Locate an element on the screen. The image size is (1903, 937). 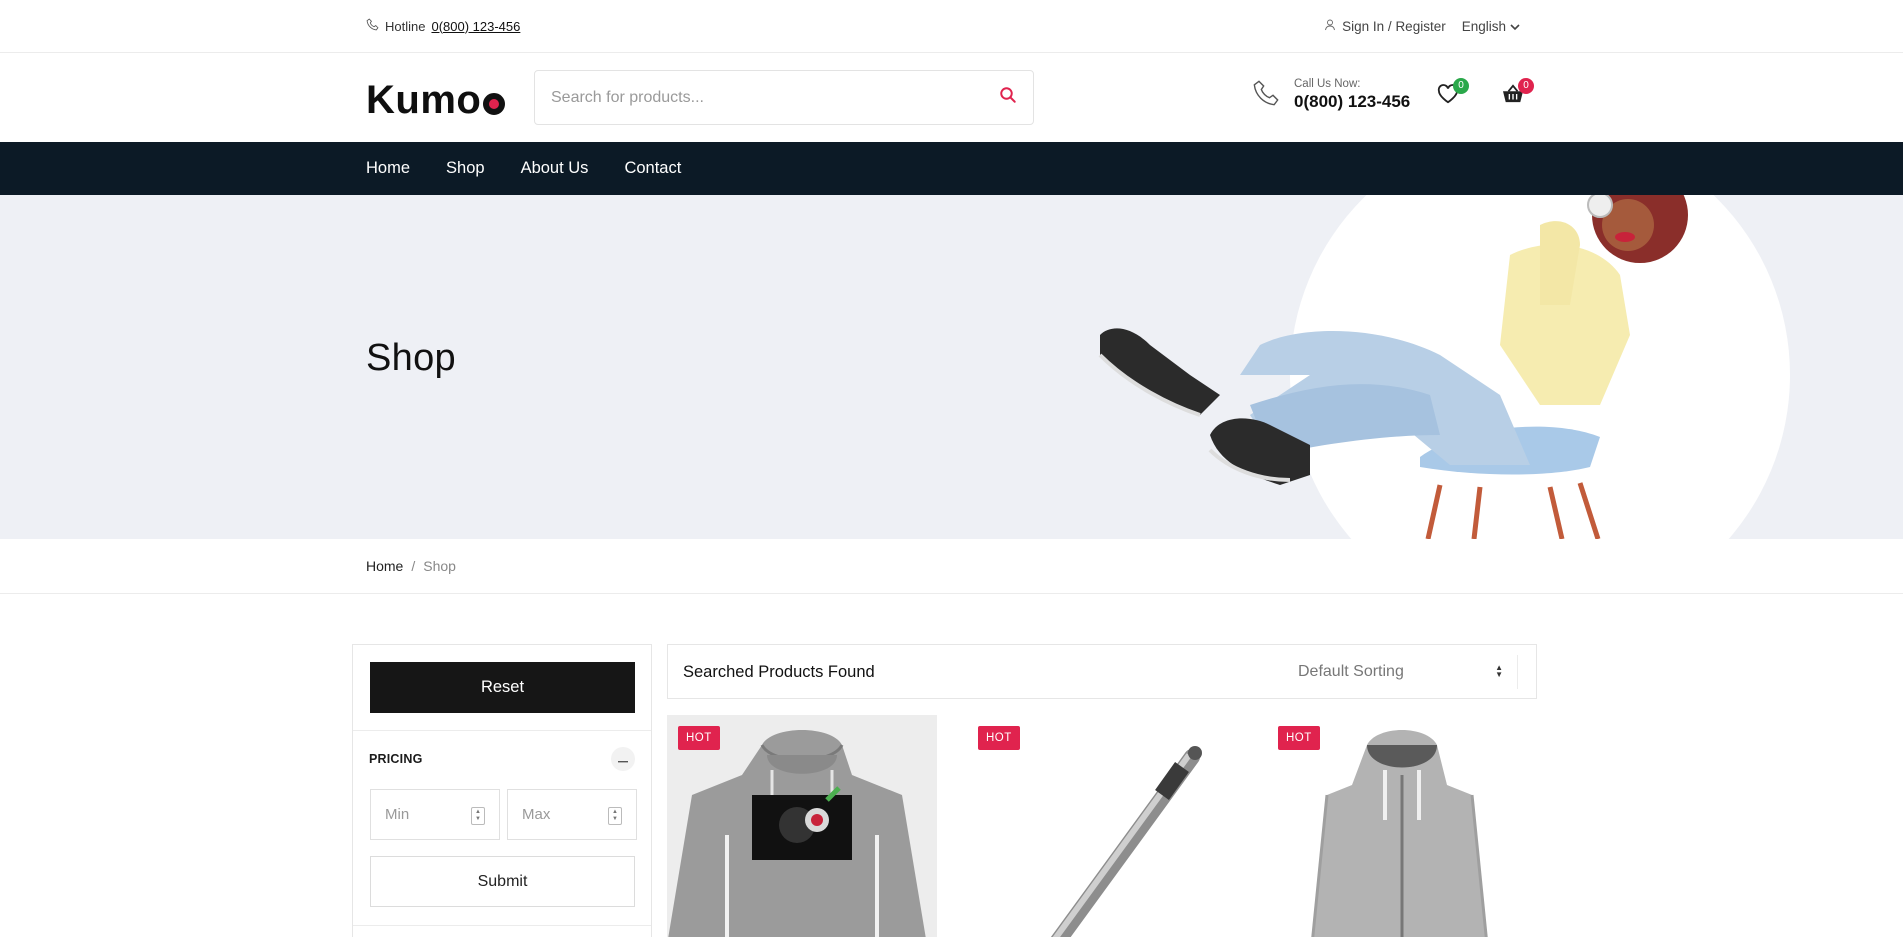
phone-call-icon is located at coordinates (1266, 95).